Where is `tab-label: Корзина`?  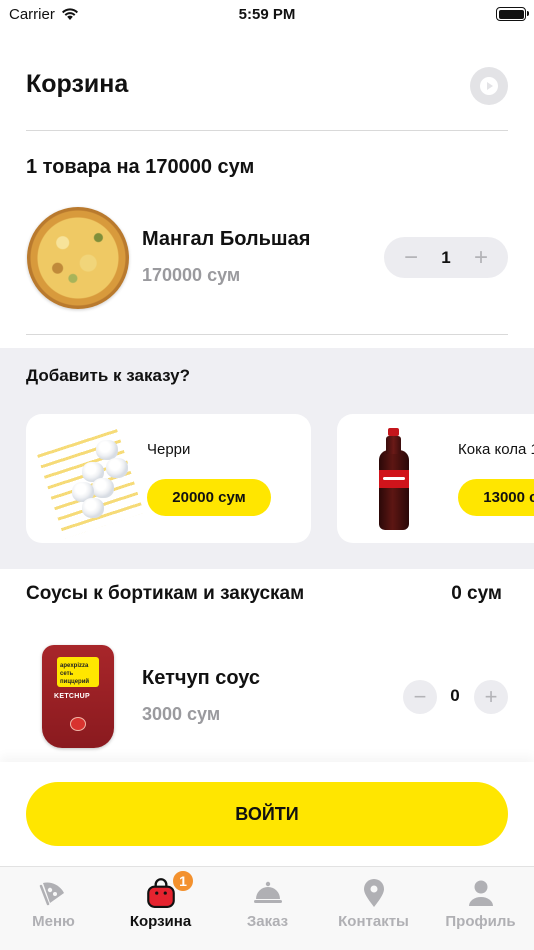
tab-label: Корзина is located at coordinates (160, 921).